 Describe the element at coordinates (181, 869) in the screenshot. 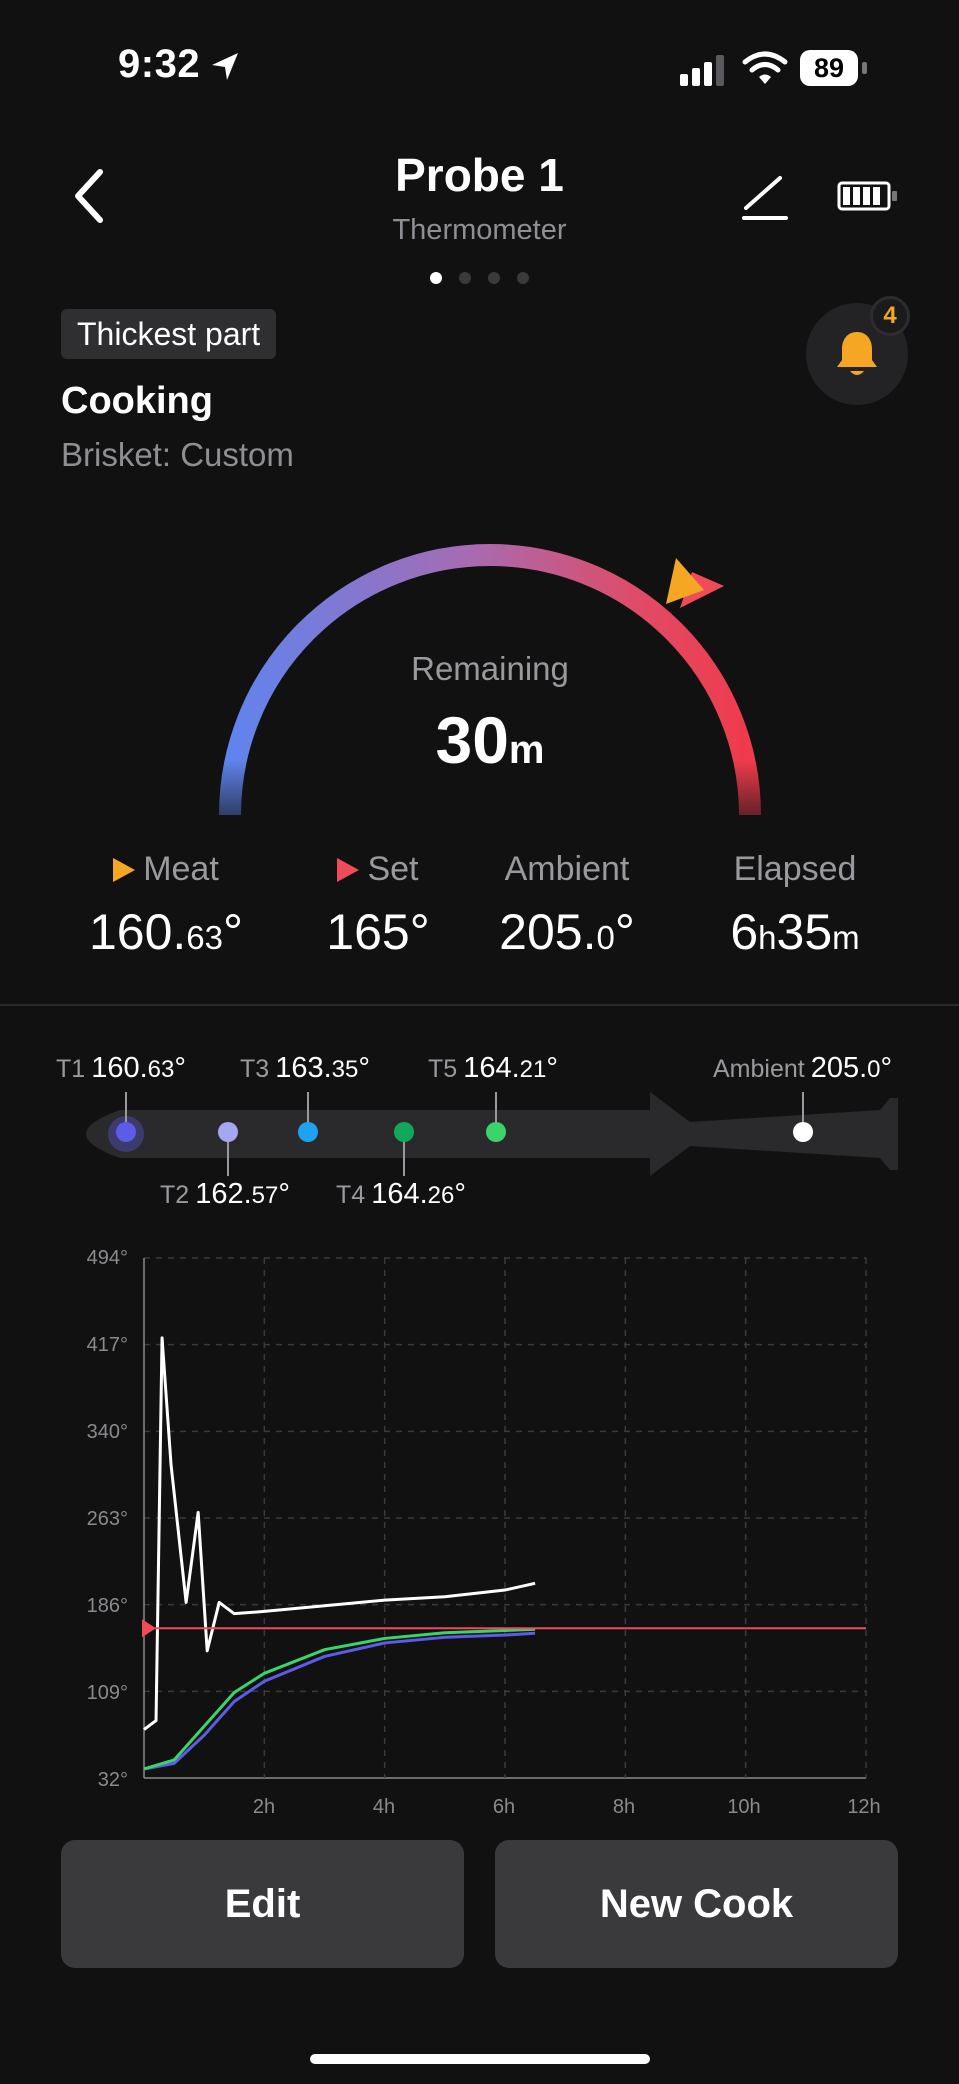

I see `stat-meat-label: Meat` at that location.